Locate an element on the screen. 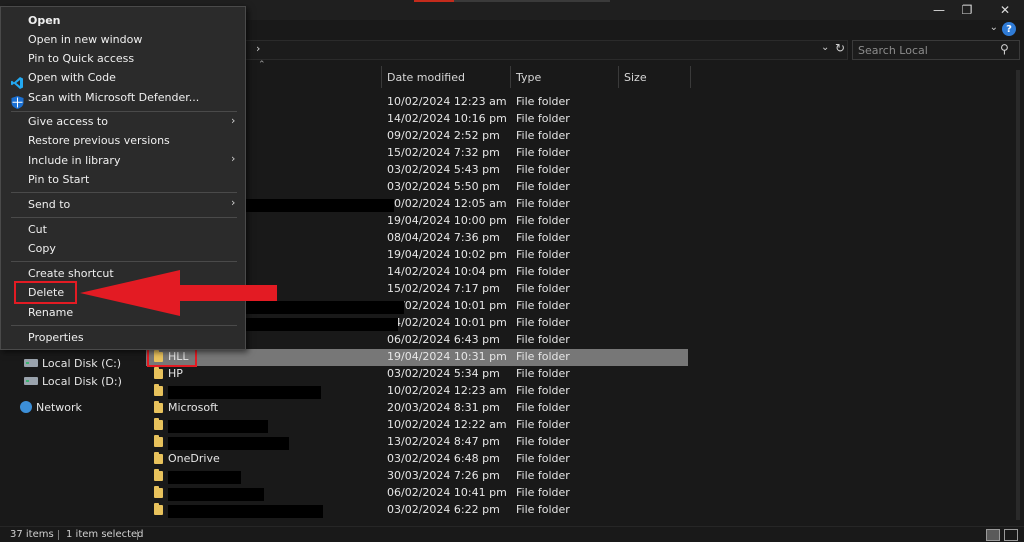  menu-item-pin-quick-access: Pin to Quick access is located at coordinates (81, 59).